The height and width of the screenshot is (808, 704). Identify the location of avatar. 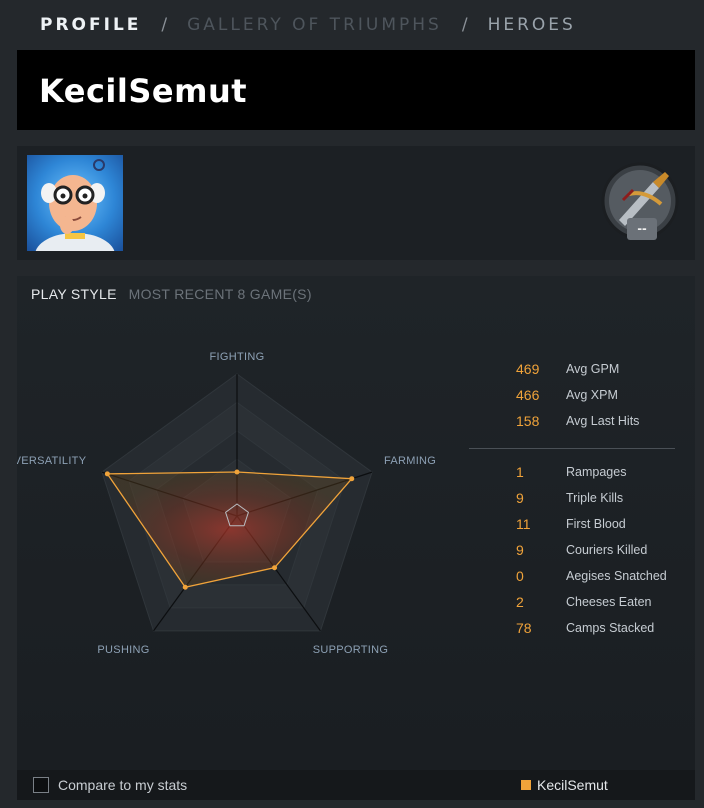
(75, 203).